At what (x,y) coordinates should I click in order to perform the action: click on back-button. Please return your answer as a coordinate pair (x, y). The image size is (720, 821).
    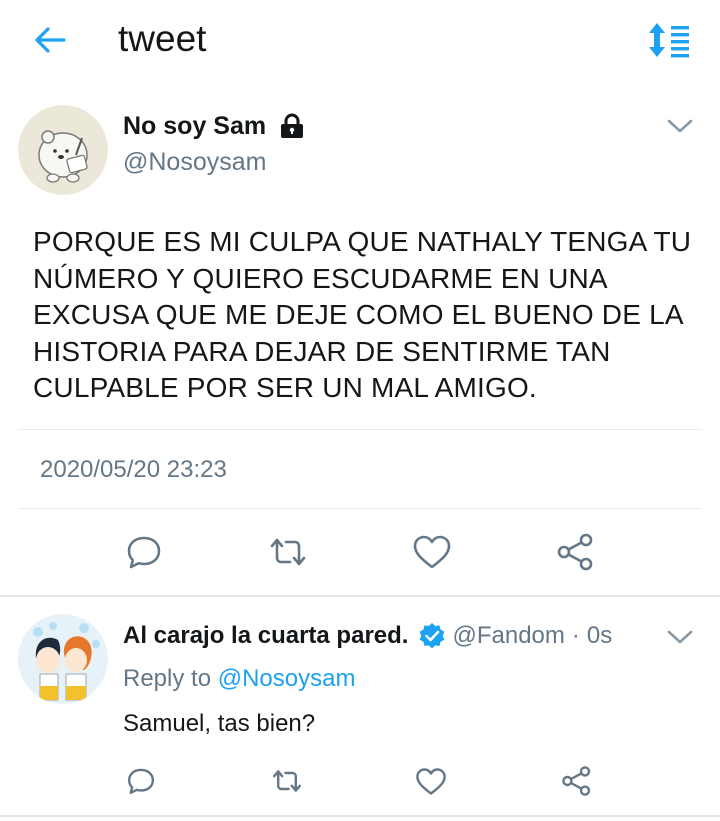
    Looking at the image, I should click on (50, 40).